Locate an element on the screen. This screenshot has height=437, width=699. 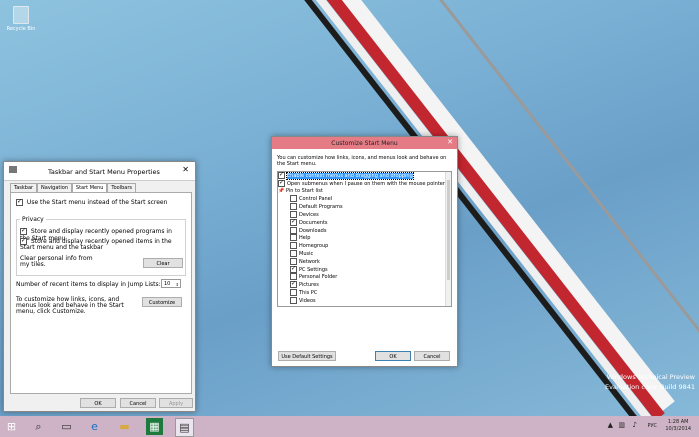
list-item-label: Downloads is located at coordinates (313, 230).